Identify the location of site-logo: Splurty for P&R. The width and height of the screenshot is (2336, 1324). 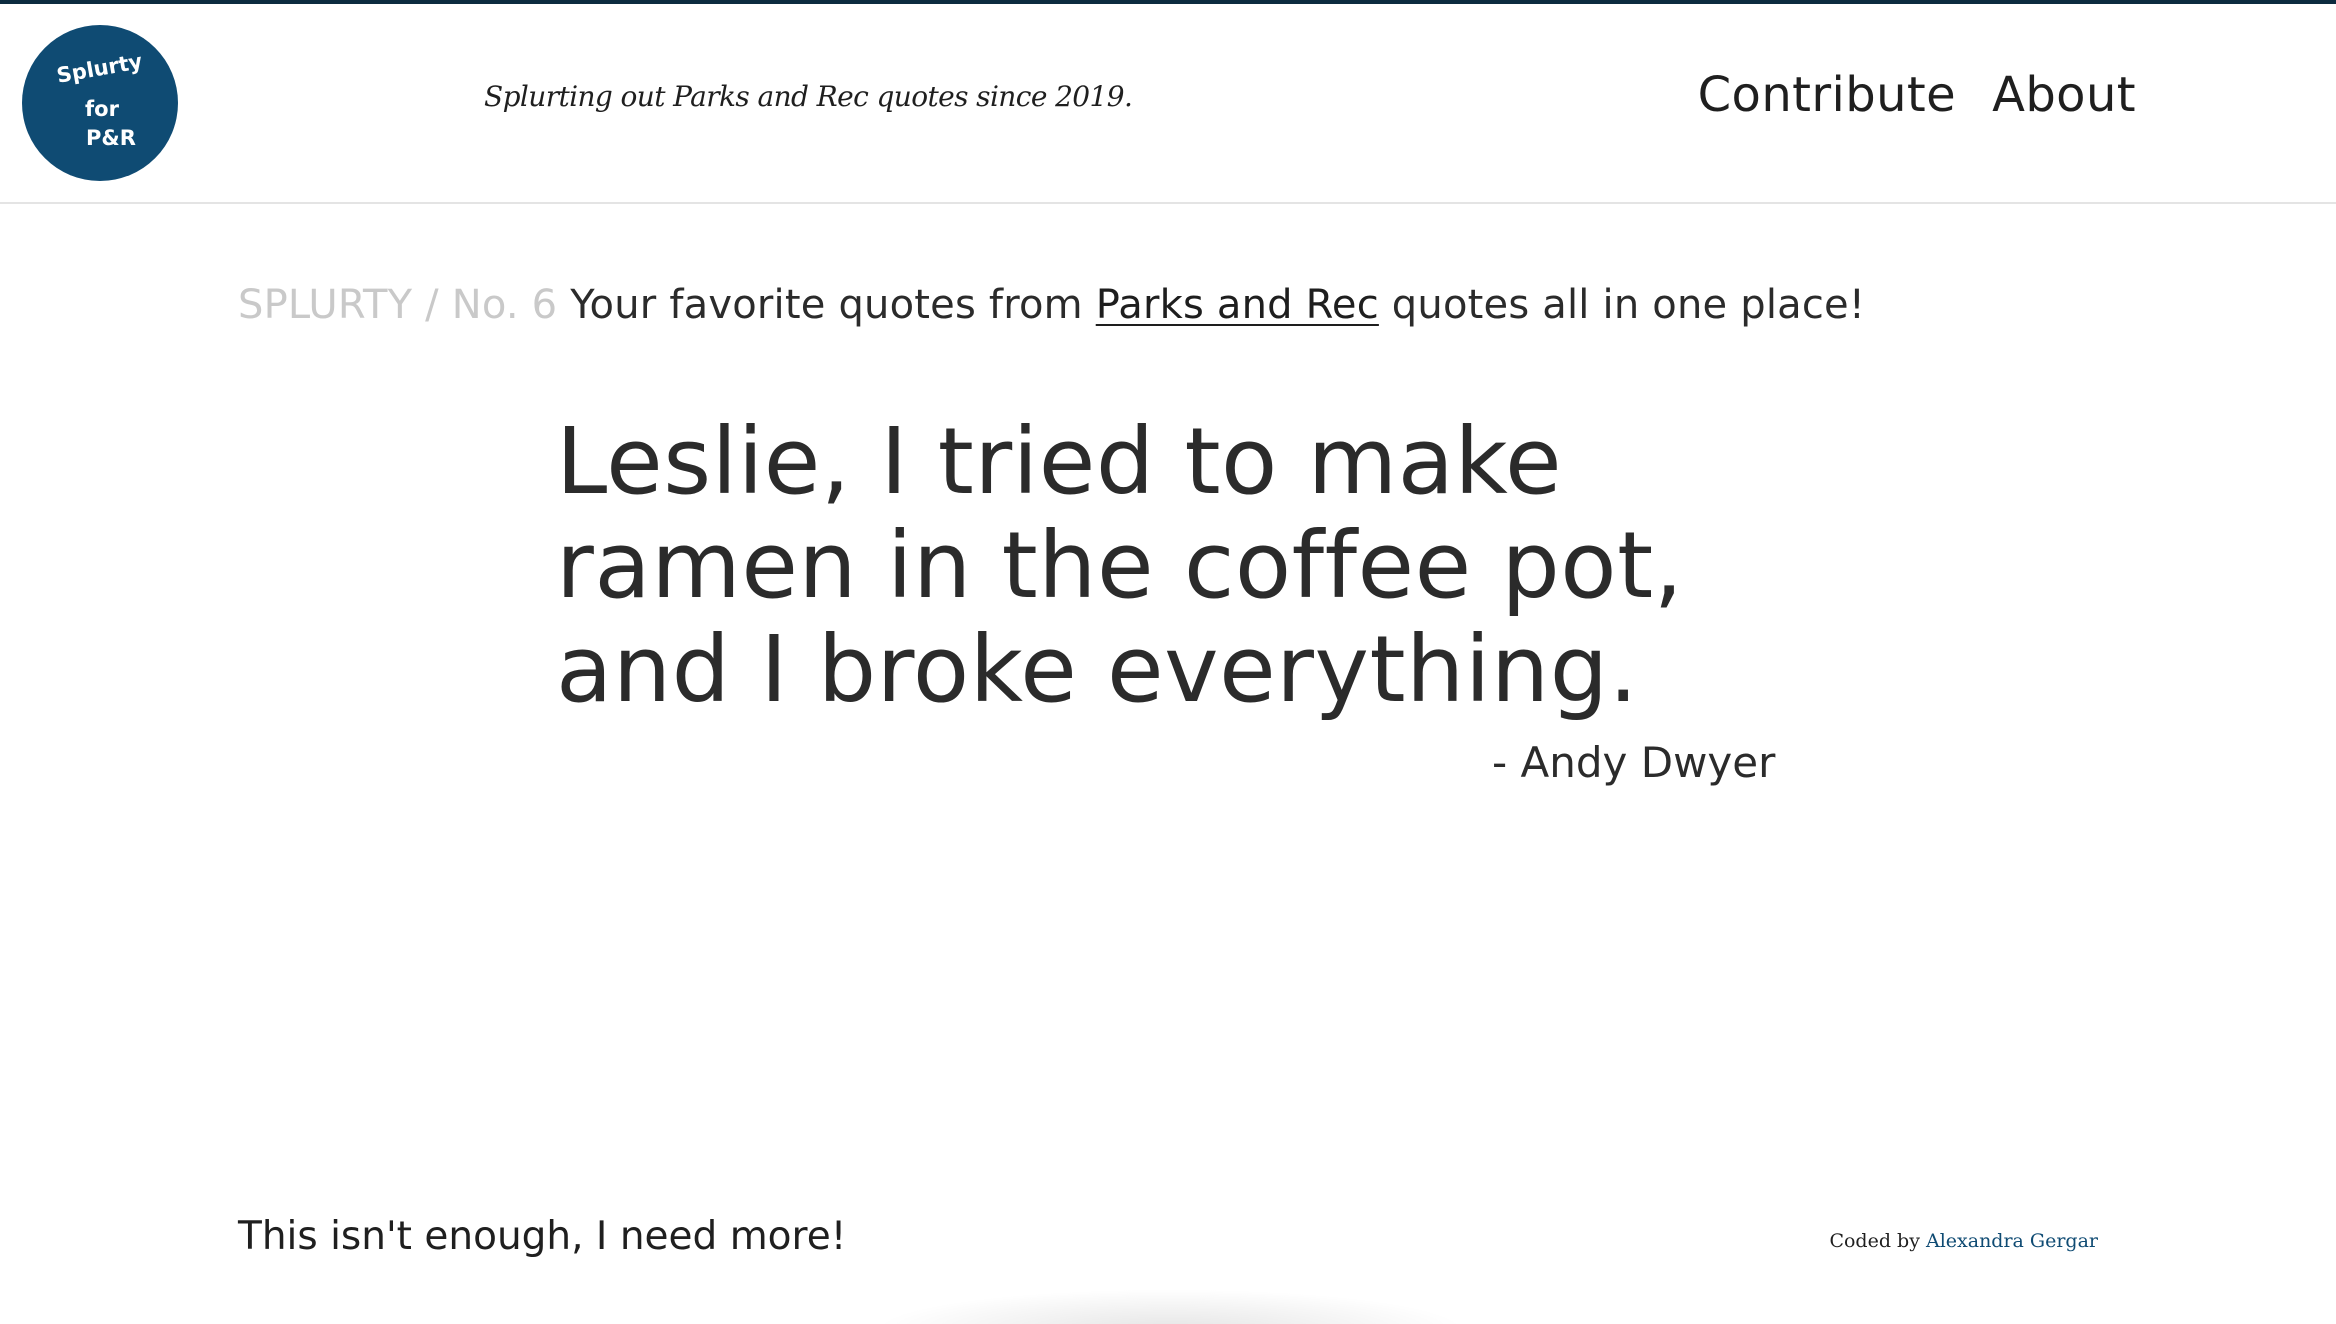
(100, 103).